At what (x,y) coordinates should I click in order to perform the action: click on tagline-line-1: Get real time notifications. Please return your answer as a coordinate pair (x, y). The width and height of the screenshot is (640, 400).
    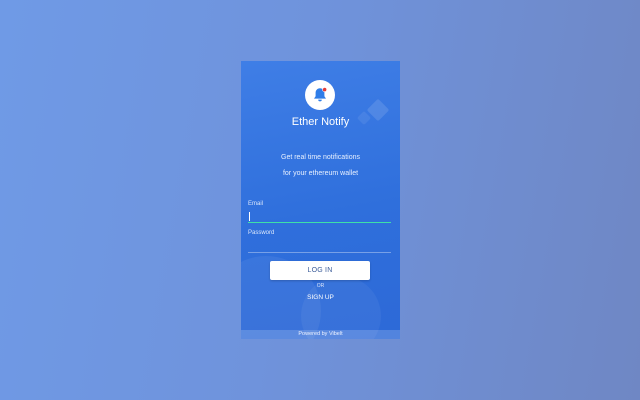
    Looking at the image, I should click on (320, 157).